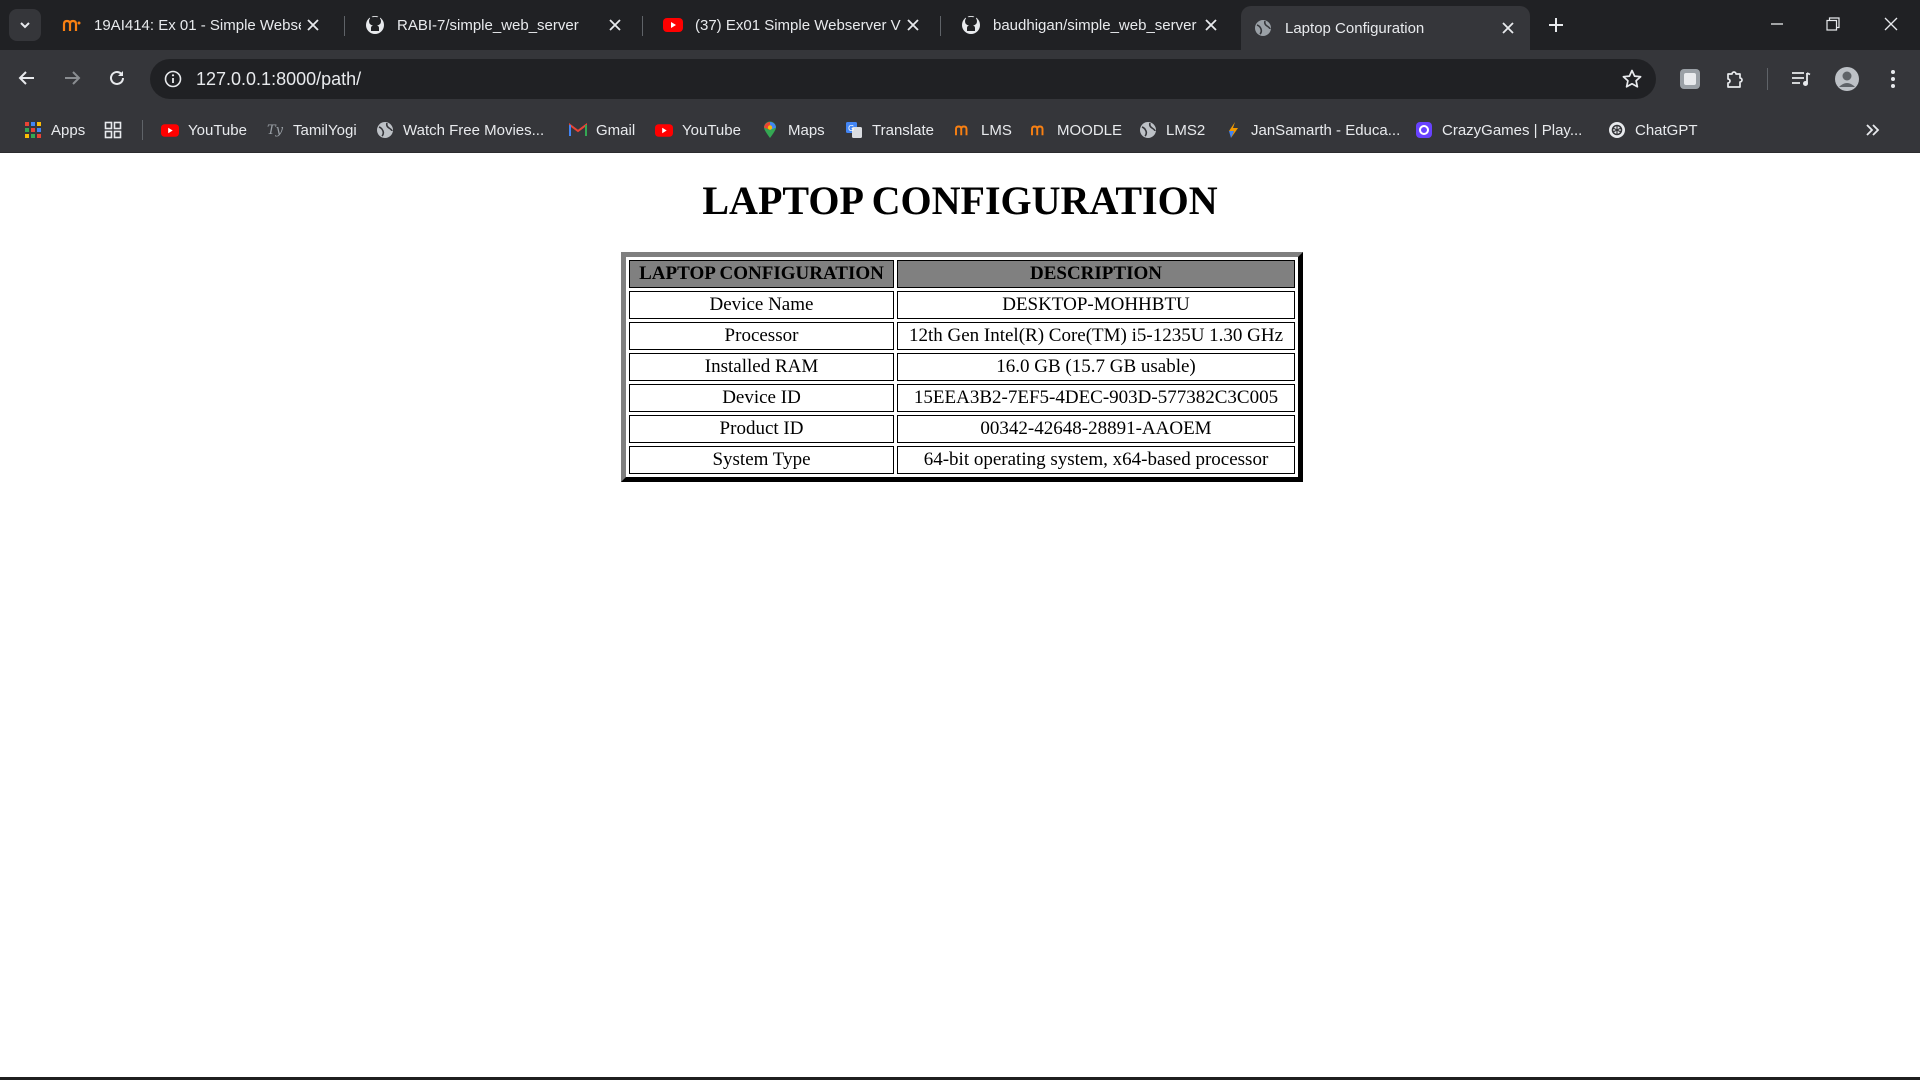 Image resolution: width=1920 pixels, height=1080 pixels. Describe the element at coordinates (1690, 79) in the screenshot. I see `extension-button` at that location.